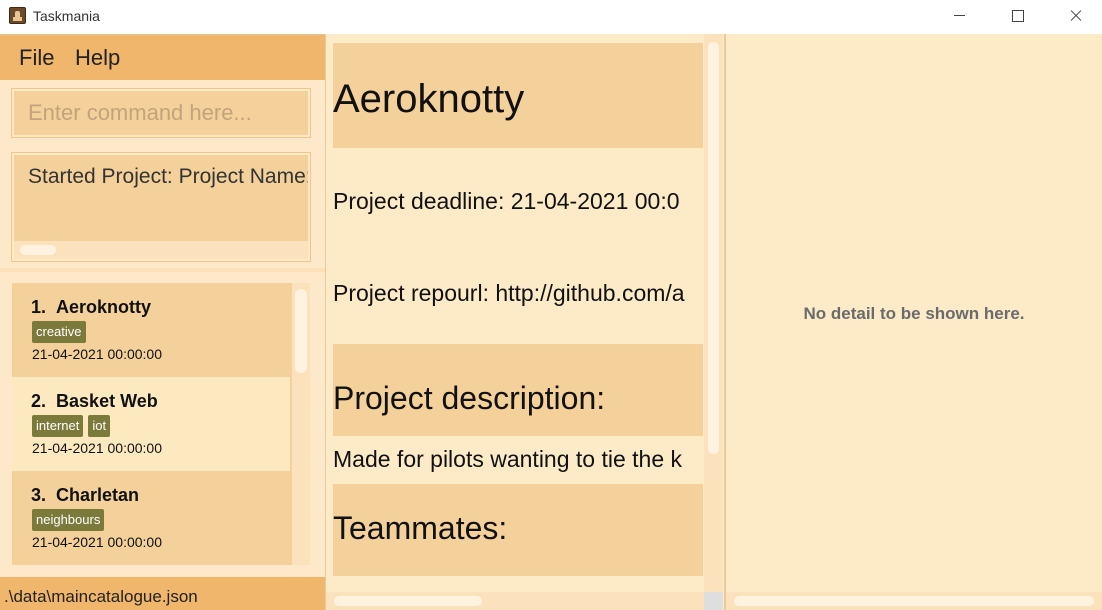  I want to click on app-icon, so click(17, 15).